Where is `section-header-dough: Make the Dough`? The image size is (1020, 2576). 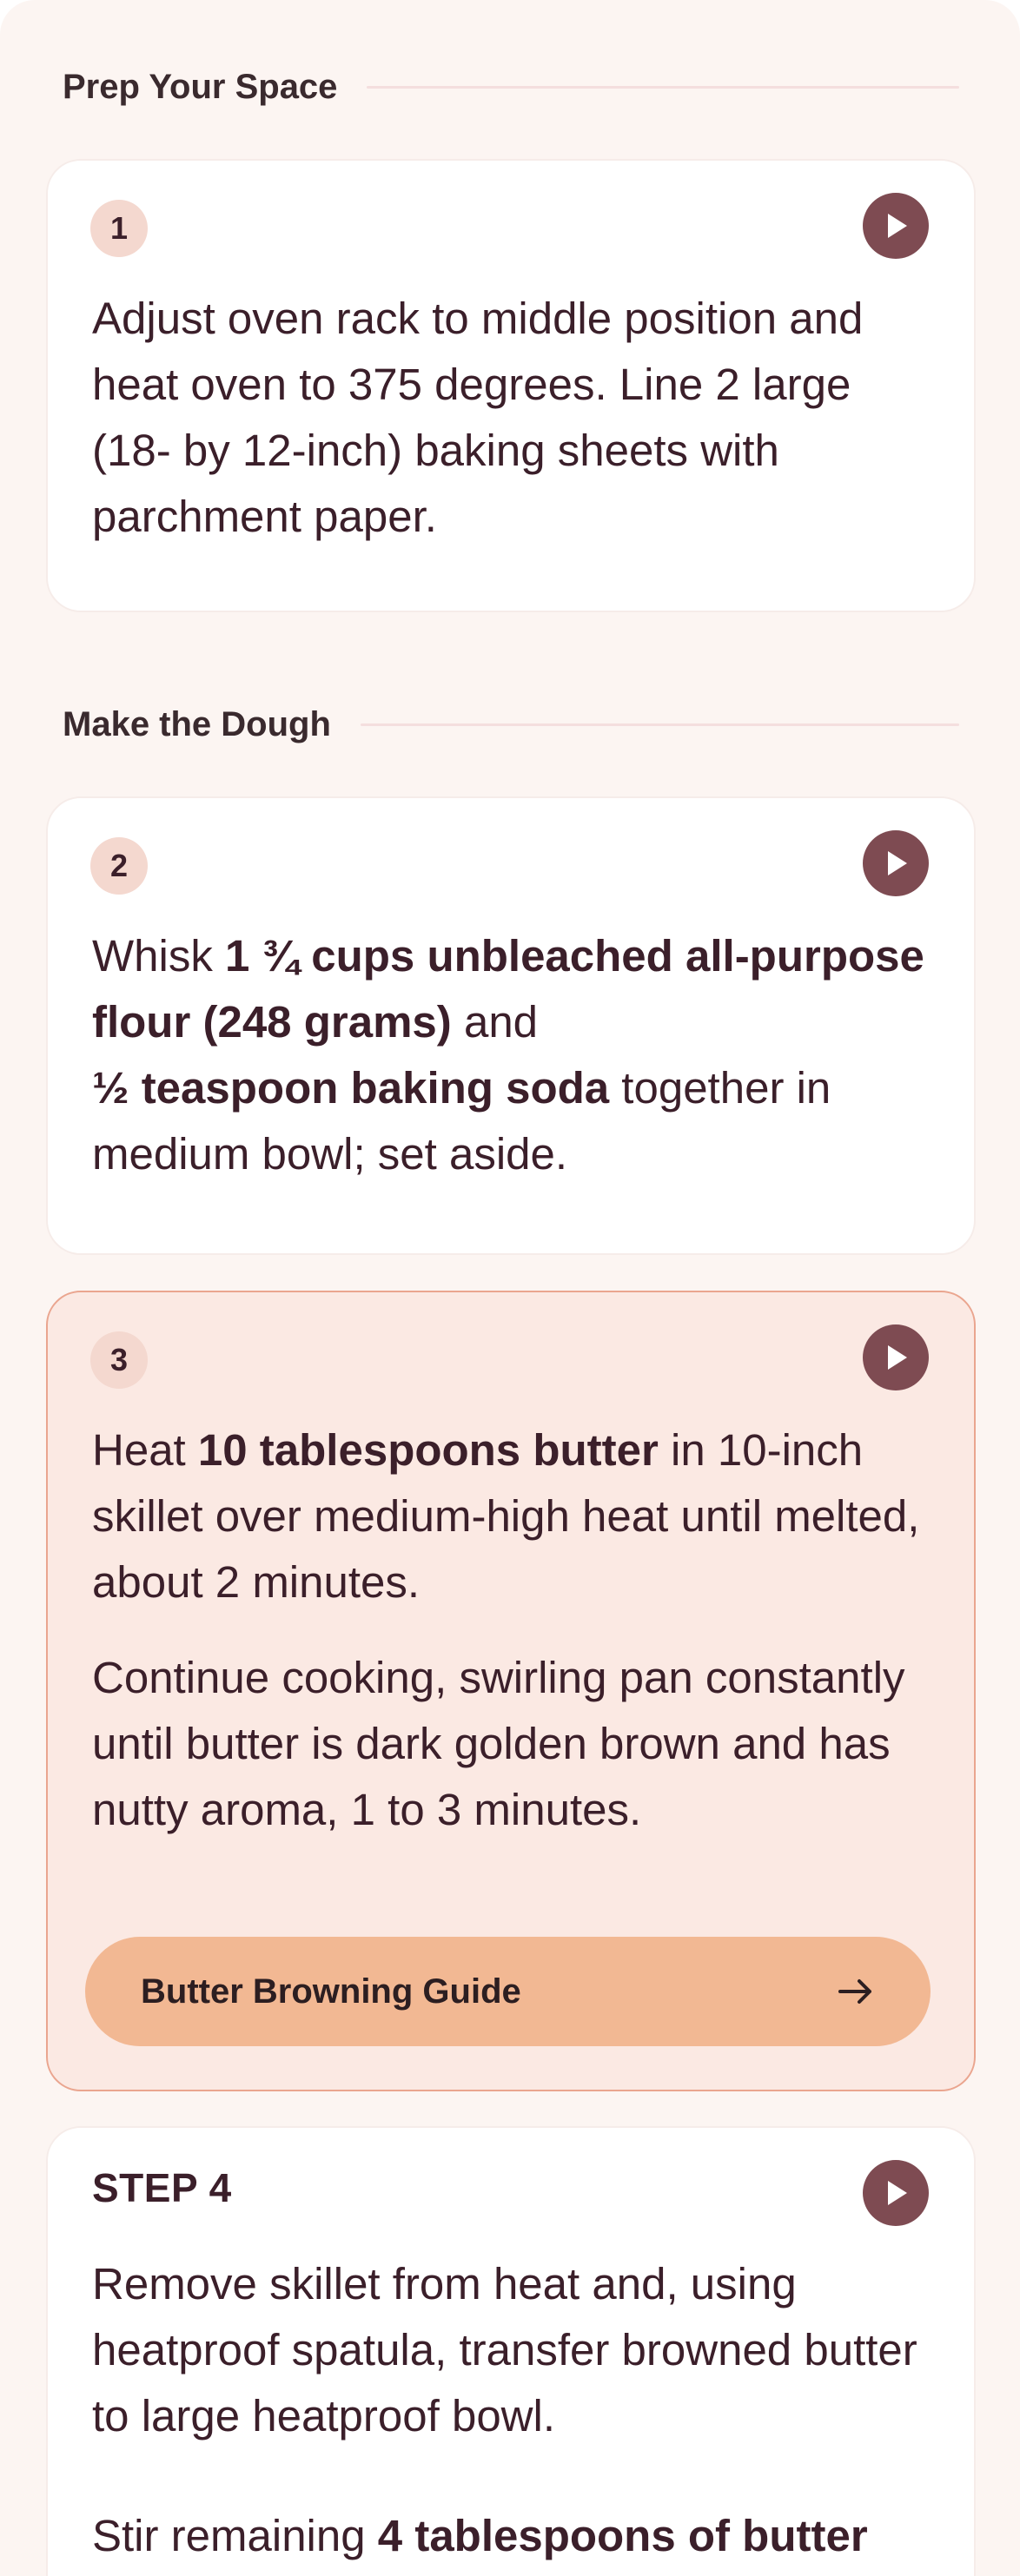 section-header-dough: Make the Dough is located at coordinates (511, 724).